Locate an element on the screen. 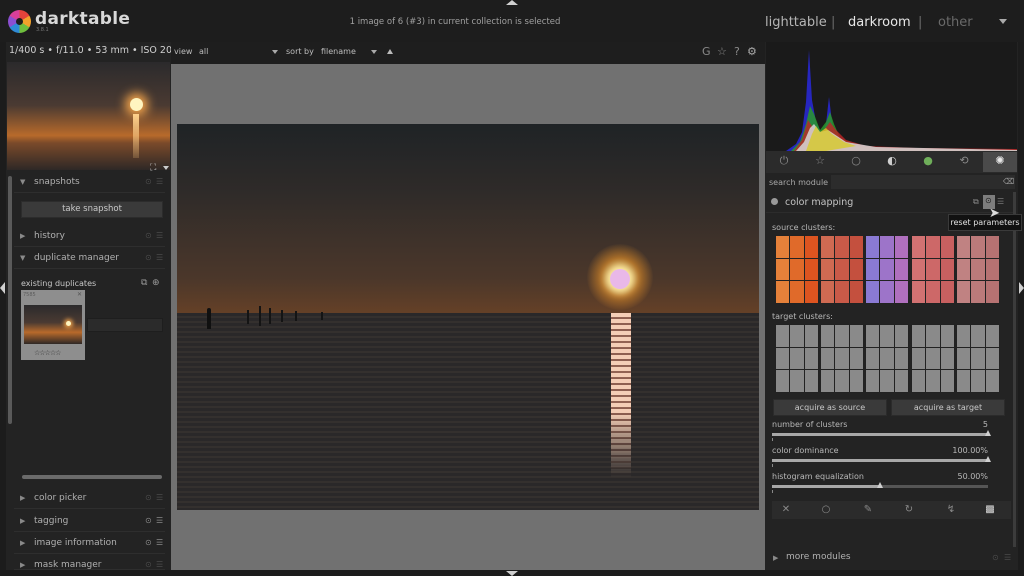  duplicate-copy-icon: ⧉ is located at coordinates (144, 283).